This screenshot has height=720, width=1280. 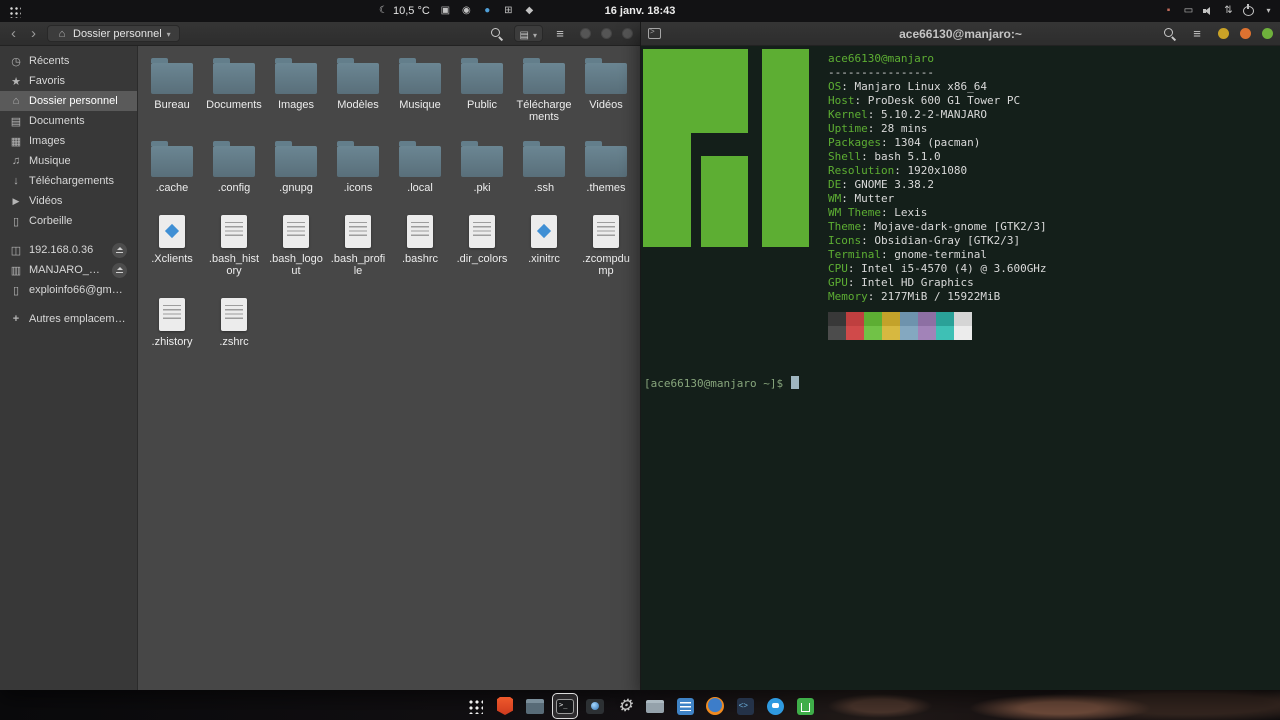 I want to click on terminal-indicator-icon, so click(x=445, y=11).